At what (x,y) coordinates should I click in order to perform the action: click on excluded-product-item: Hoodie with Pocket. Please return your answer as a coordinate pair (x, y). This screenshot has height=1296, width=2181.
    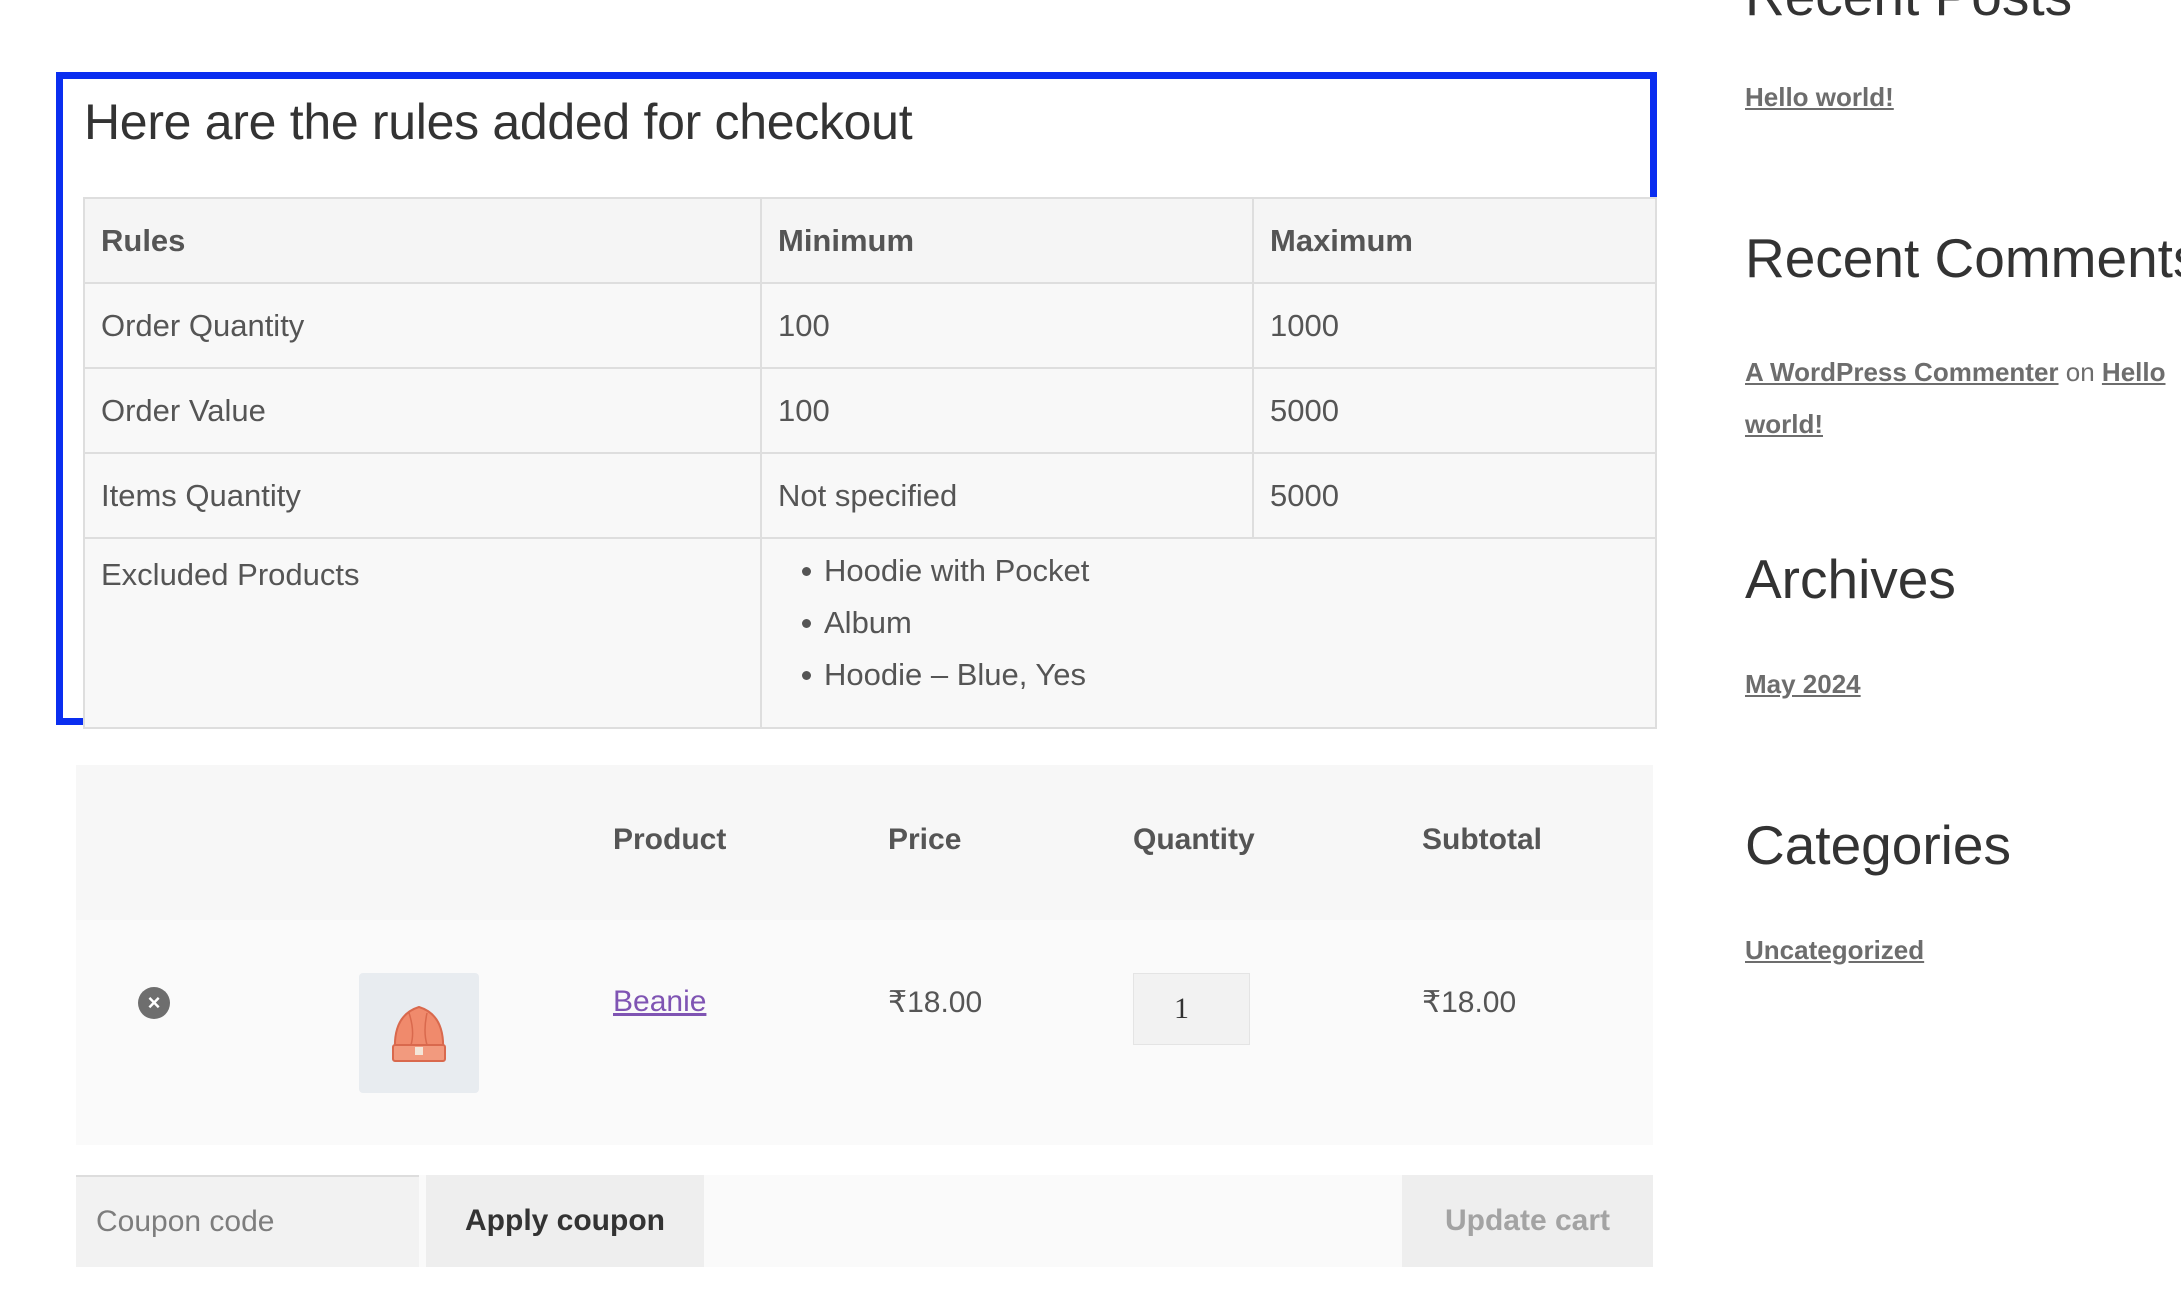
    Looking at the image, I should click on (1228, 571).